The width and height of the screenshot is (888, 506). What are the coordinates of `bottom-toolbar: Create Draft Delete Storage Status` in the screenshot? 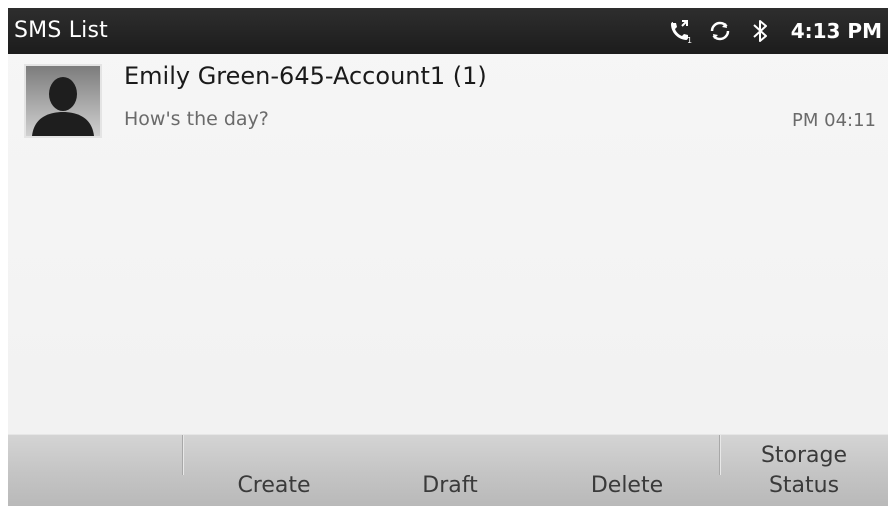 It's located at (448, 470).